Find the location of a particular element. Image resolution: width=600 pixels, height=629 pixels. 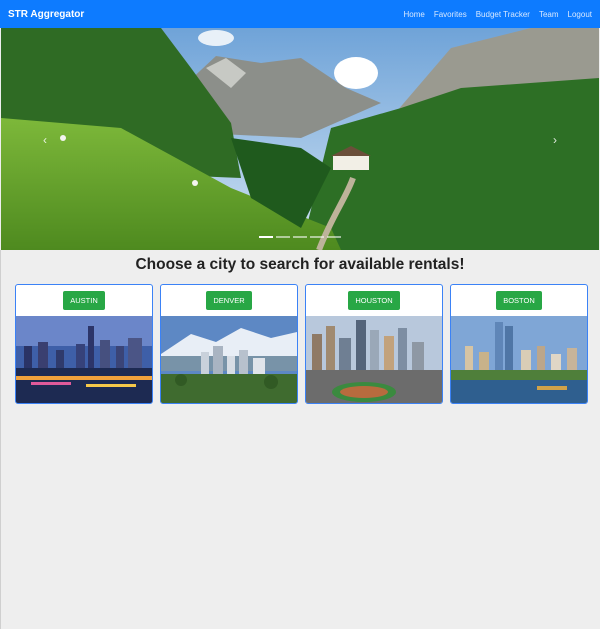

chevron-right-icon: › is located at coordinates (555, 140).